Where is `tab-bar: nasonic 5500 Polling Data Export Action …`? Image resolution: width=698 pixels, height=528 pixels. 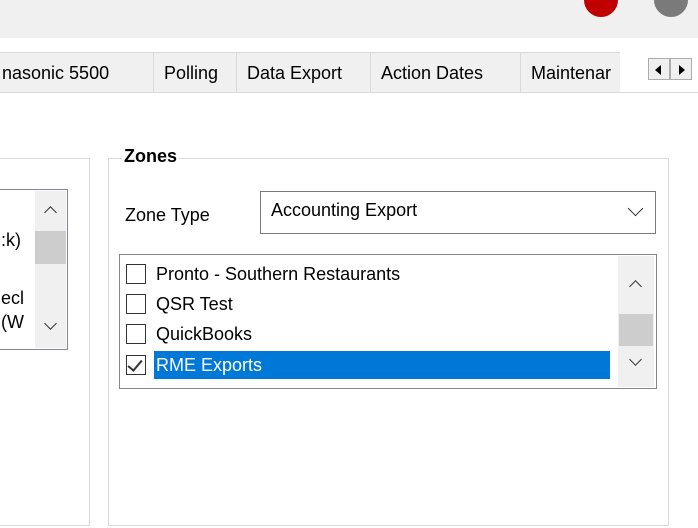 tab-bar: nasonic 5500 Polling Data Export Action … is located at coordinates (349, 70).